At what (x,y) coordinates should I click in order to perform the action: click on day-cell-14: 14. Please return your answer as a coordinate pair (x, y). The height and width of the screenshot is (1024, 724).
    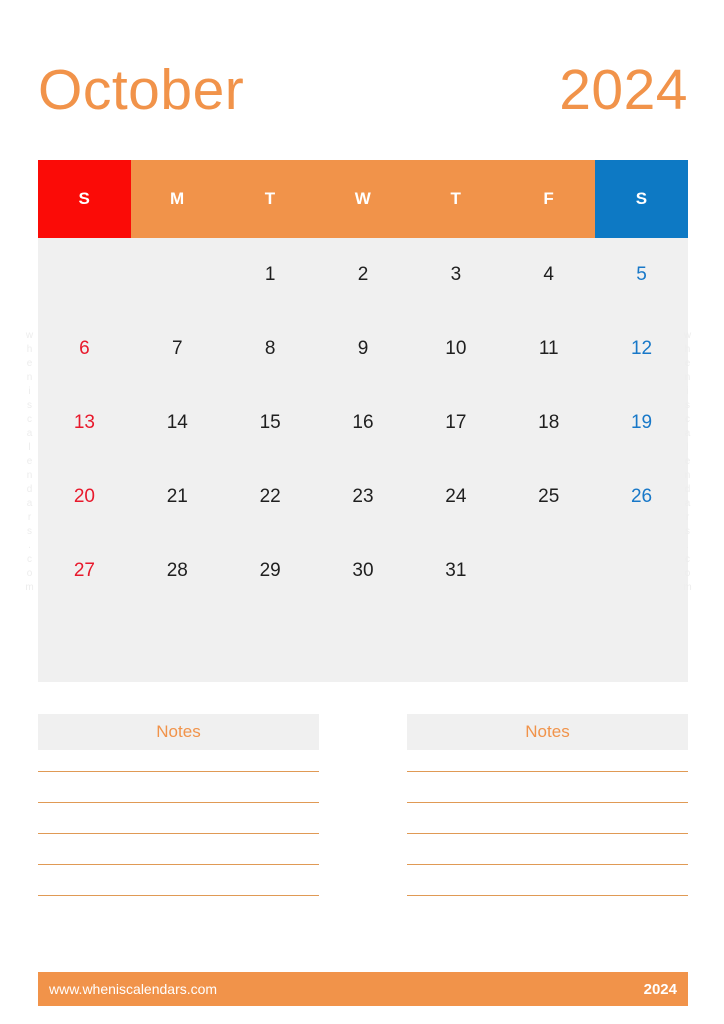
    Looking at the image, I should click on (177, 423).